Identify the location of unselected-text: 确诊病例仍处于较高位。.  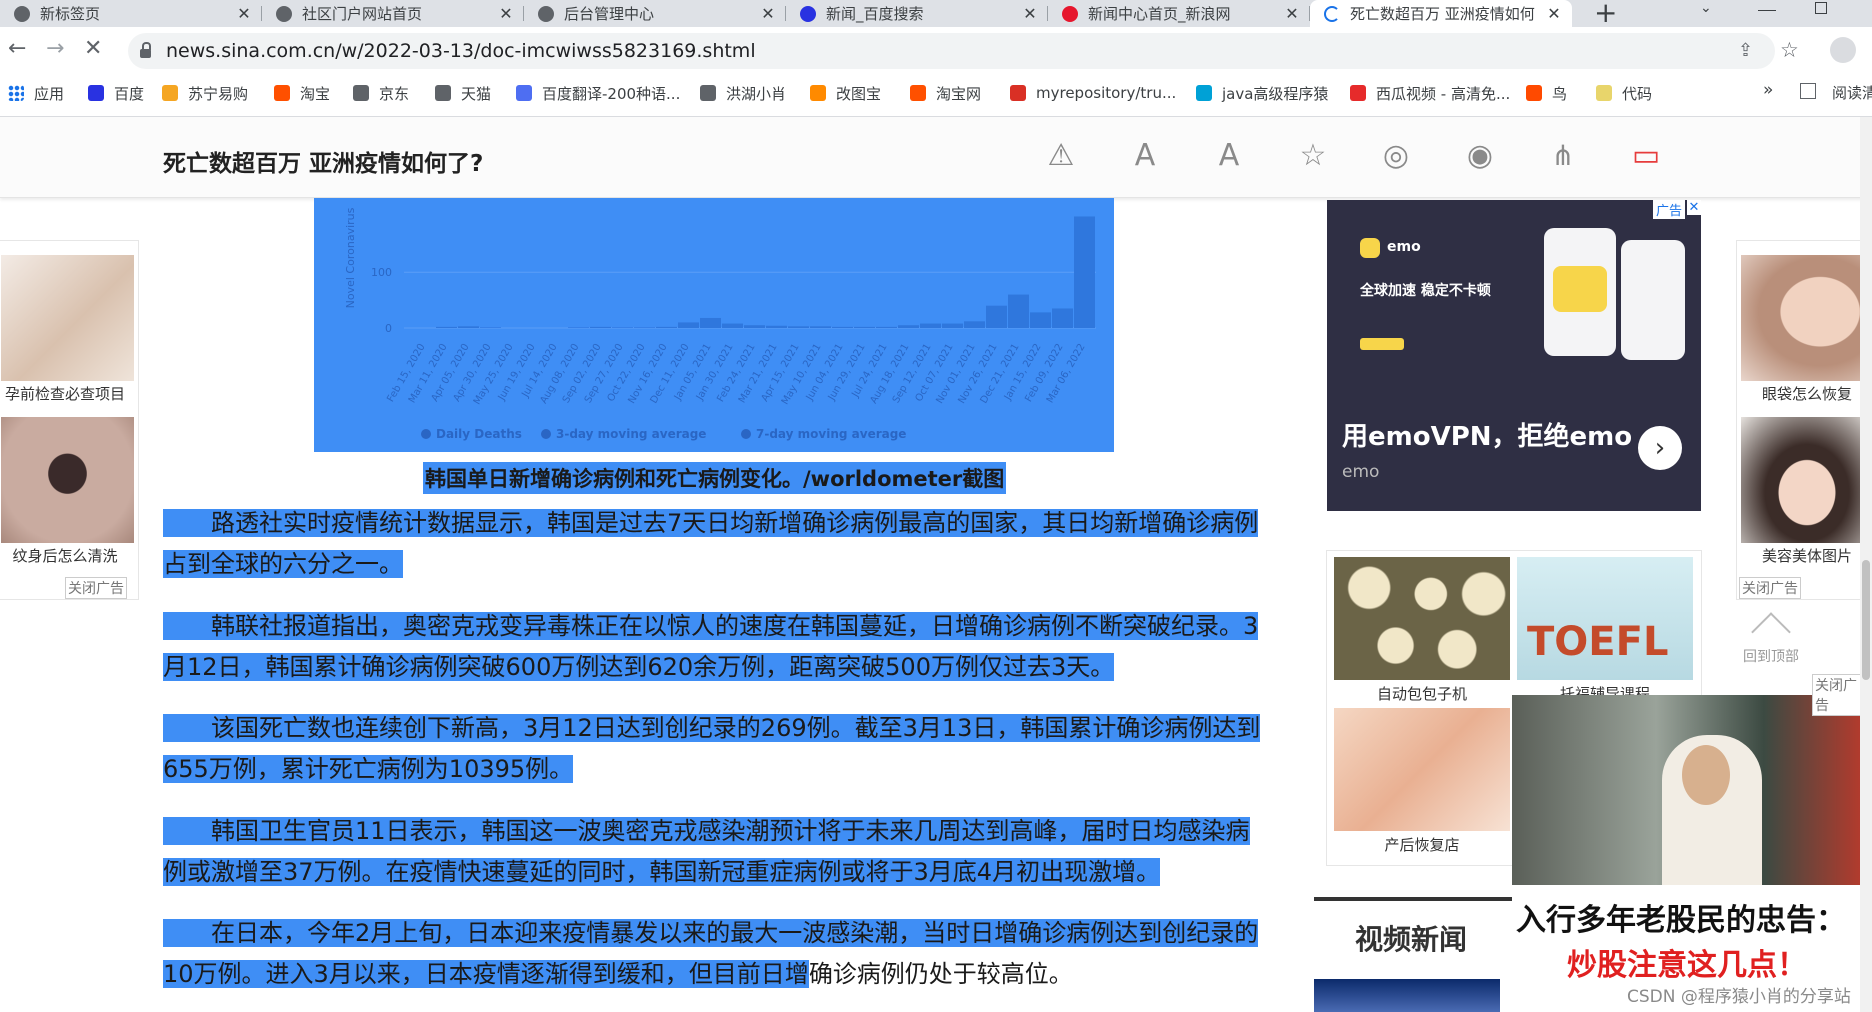
(940, 974).